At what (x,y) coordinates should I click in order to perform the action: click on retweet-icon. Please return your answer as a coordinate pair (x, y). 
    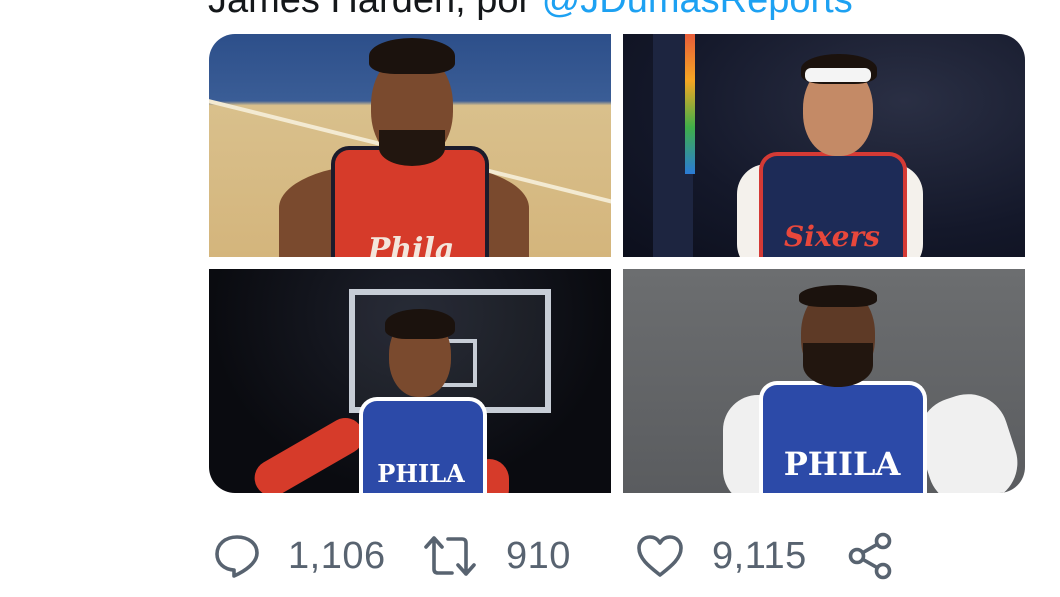
    Looking at the image, I should click on (450, 556).